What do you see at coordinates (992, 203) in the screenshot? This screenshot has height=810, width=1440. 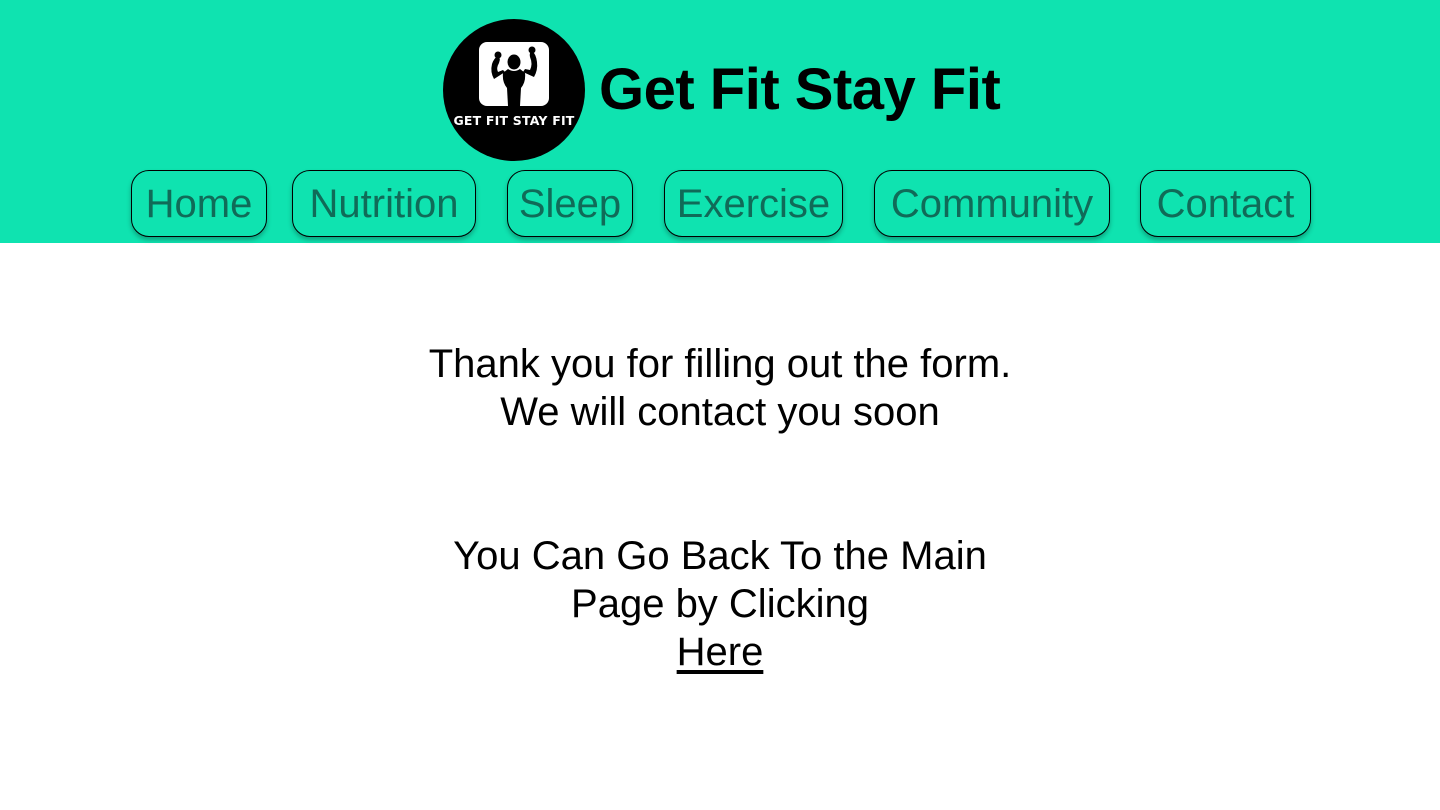 I see `nav-community: Community` at bounding box center [992, 203].